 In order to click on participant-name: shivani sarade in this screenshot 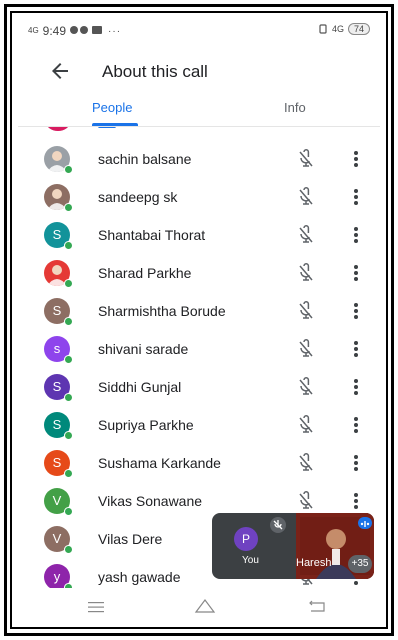, I will do `click(143, 349)`.